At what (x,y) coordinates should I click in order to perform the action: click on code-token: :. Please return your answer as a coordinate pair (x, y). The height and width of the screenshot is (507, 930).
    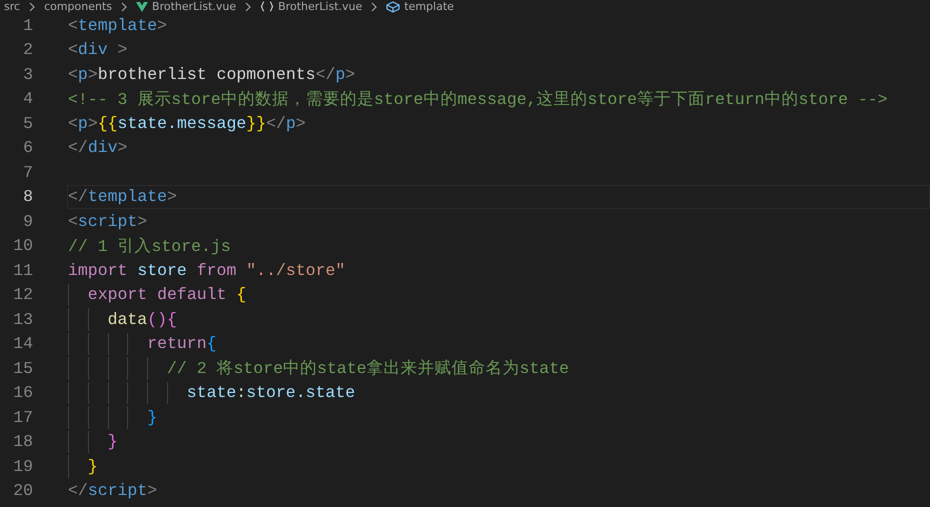
    Looking at the image, I should click on (241, 392).